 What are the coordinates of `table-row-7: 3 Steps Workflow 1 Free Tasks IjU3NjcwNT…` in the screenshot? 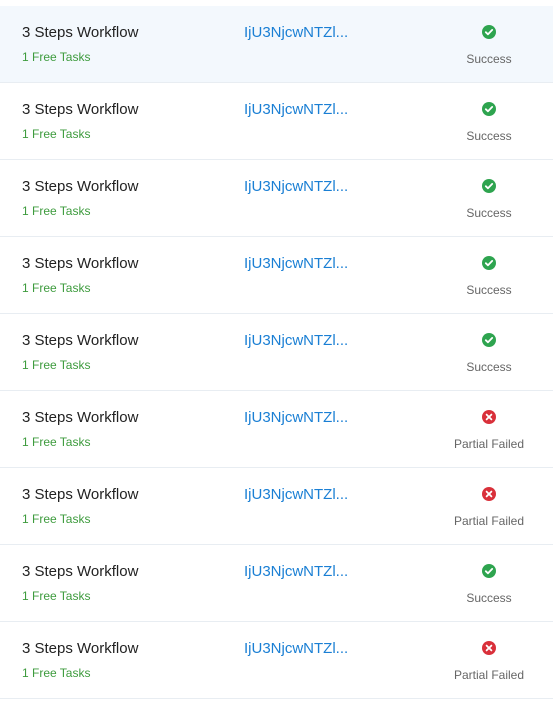 It's located at (276, 506).